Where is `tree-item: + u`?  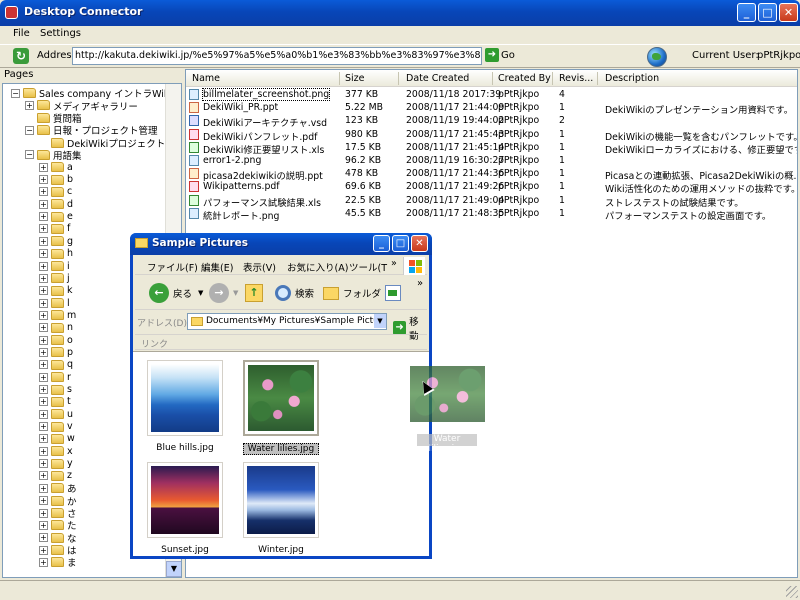
tree-item: + u is located at coordinates (56, 414).